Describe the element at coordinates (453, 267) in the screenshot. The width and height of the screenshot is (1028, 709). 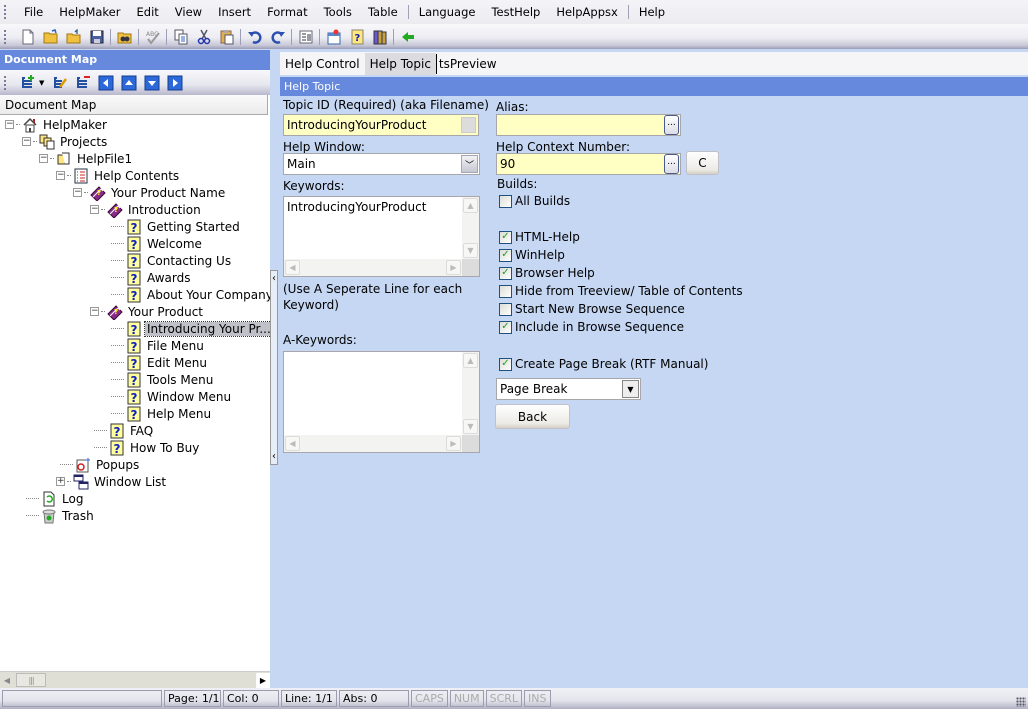
I see `scroll-right-icon: ▶` at that location.